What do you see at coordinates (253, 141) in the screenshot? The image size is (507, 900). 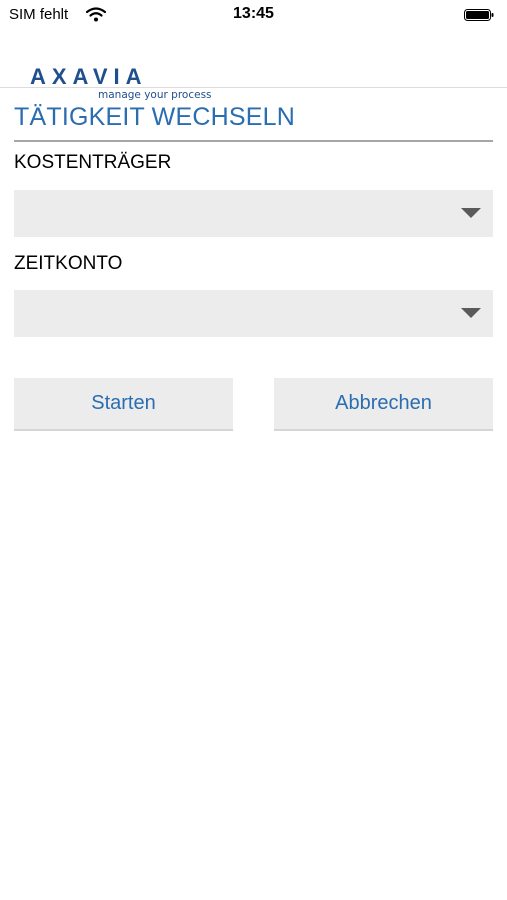 I see `title-divider` at bounding box center [253, 141].